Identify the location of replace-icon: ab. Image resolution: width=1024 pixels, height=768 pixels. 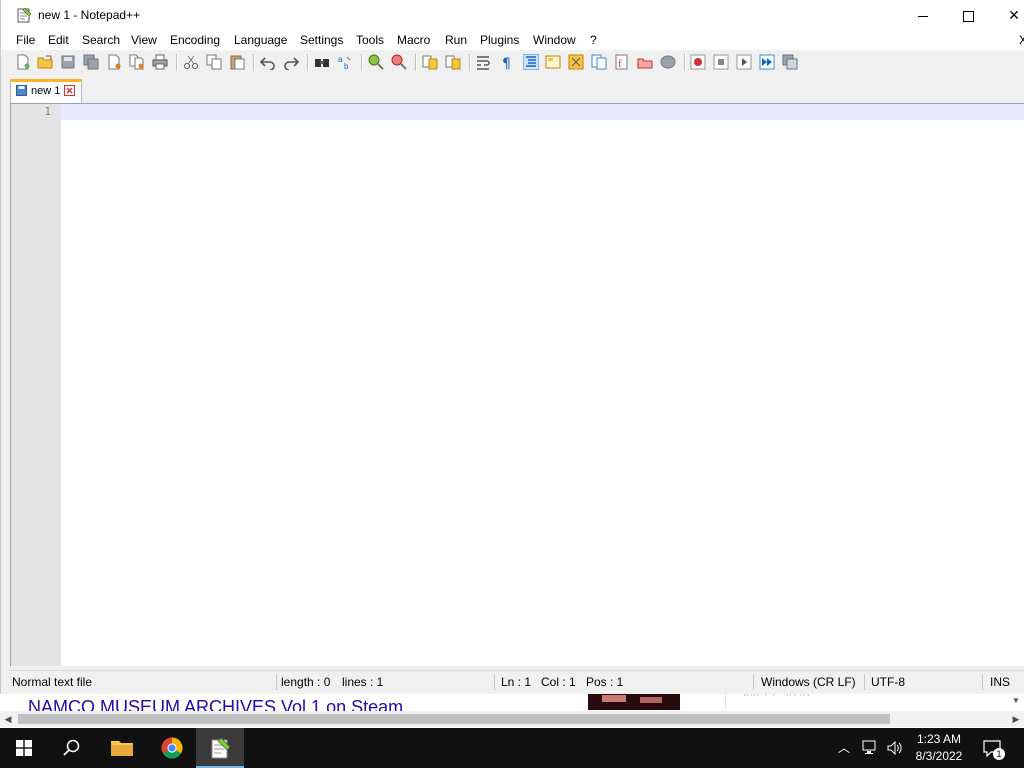
(345, 62).